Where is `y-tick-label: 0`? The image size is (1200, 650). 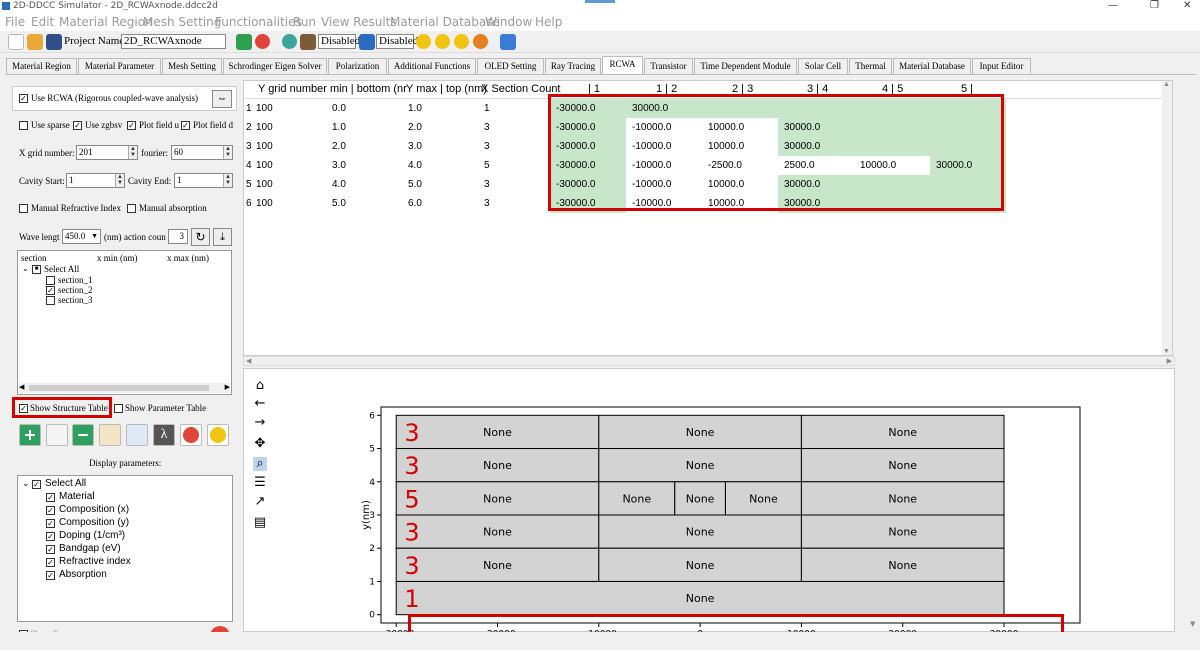
y-tick-label: 0 is located at coordinates (372, 616).